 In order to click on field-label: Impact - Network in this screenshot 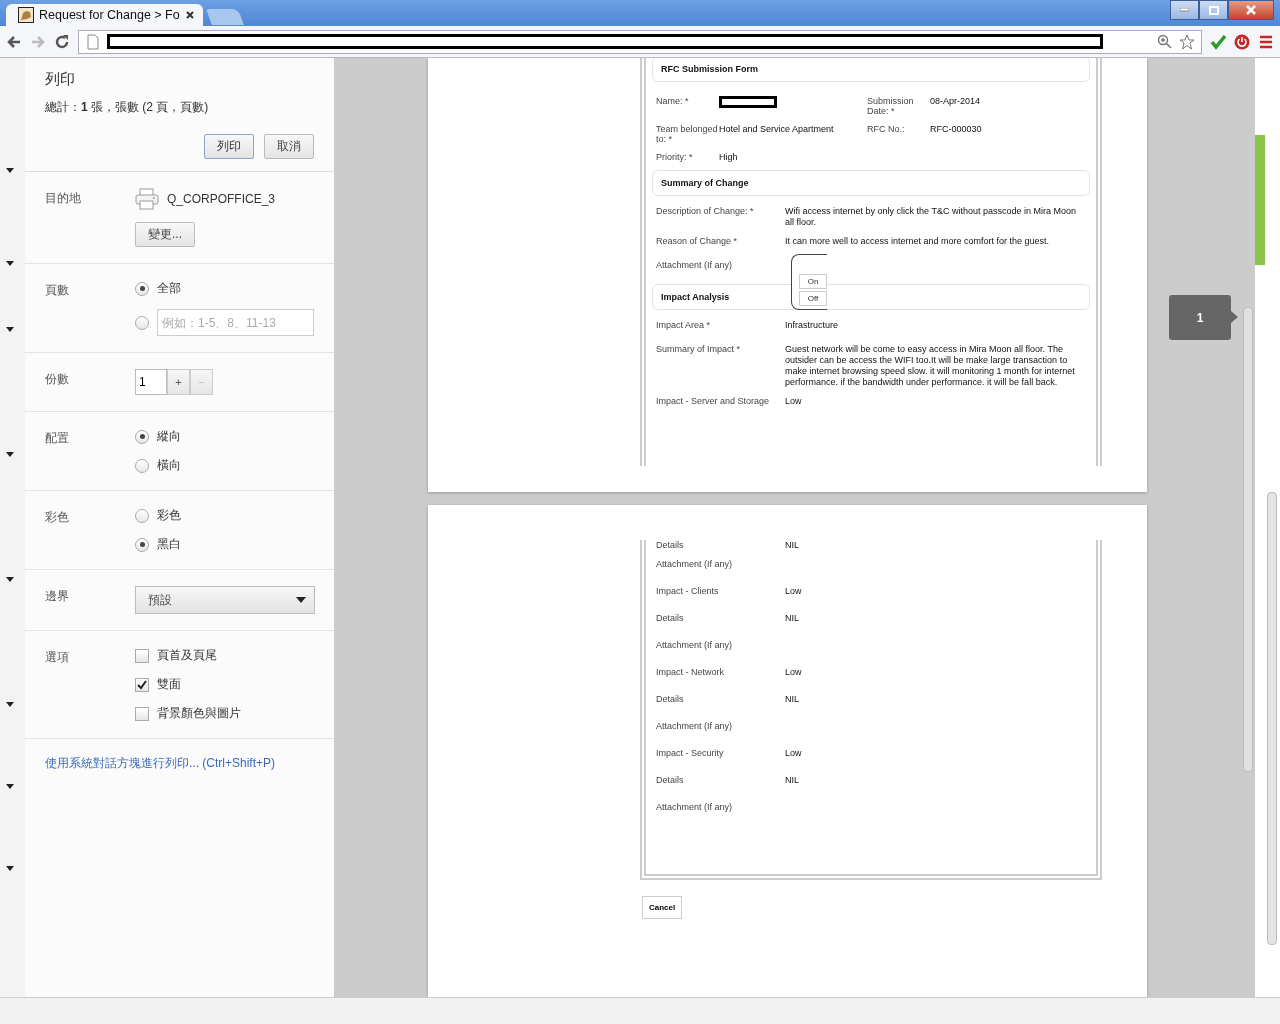, I will do `click(690, 673)`.